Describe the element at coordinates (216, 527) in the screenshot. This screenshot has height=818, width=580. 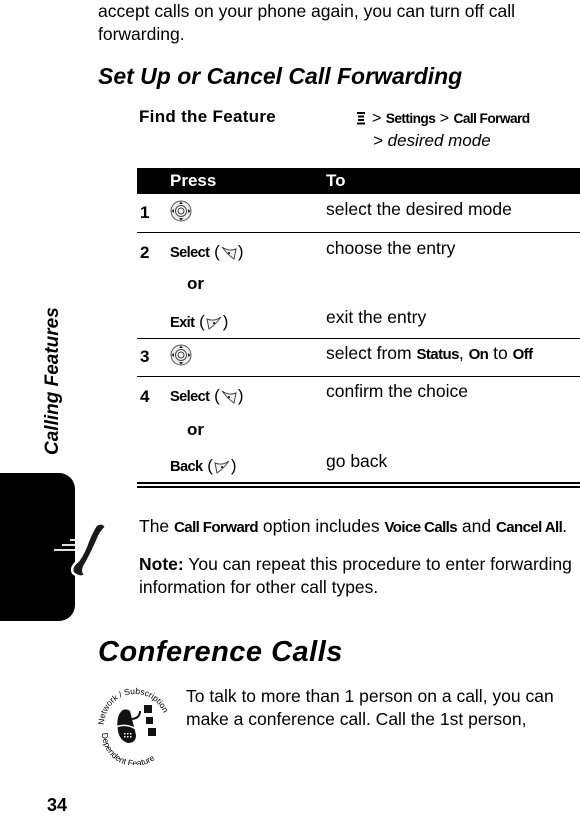
I see `term-call-forward: Call Forward` at that location.